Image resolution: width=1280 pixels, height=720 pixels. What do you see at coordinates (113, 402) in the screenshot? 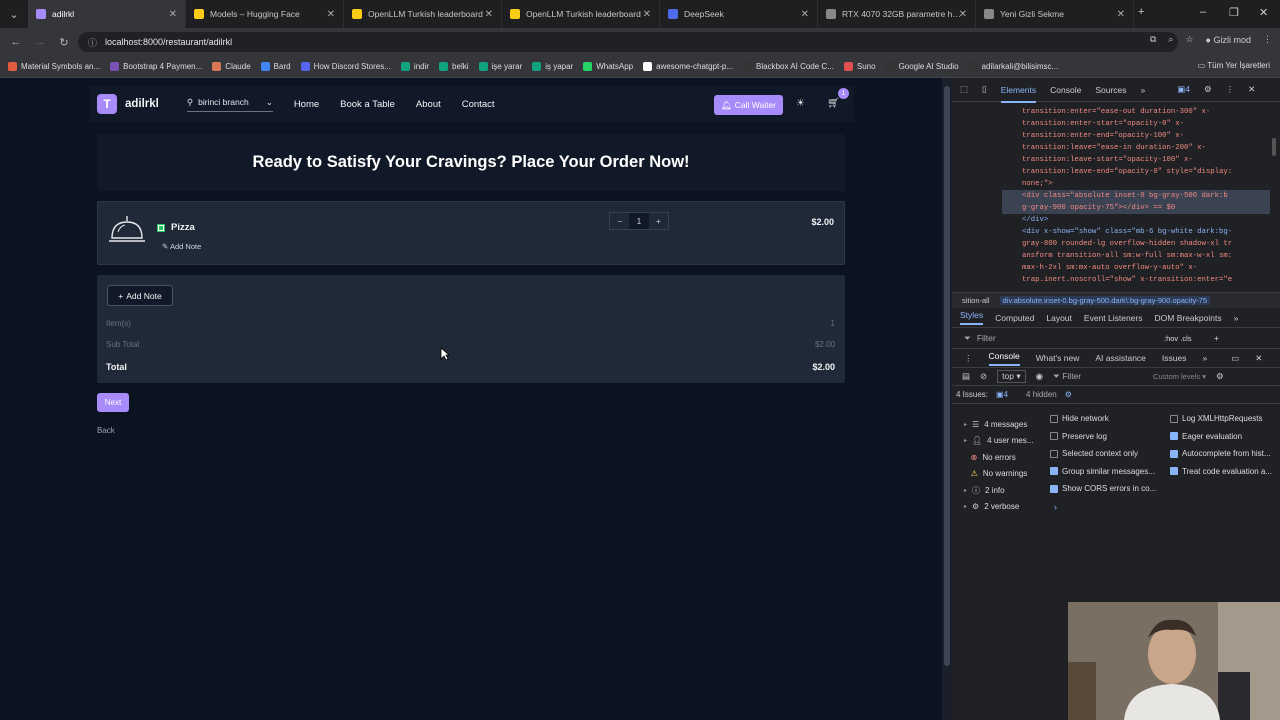
I see `next-button: Next` at bounding box center [113, 402].